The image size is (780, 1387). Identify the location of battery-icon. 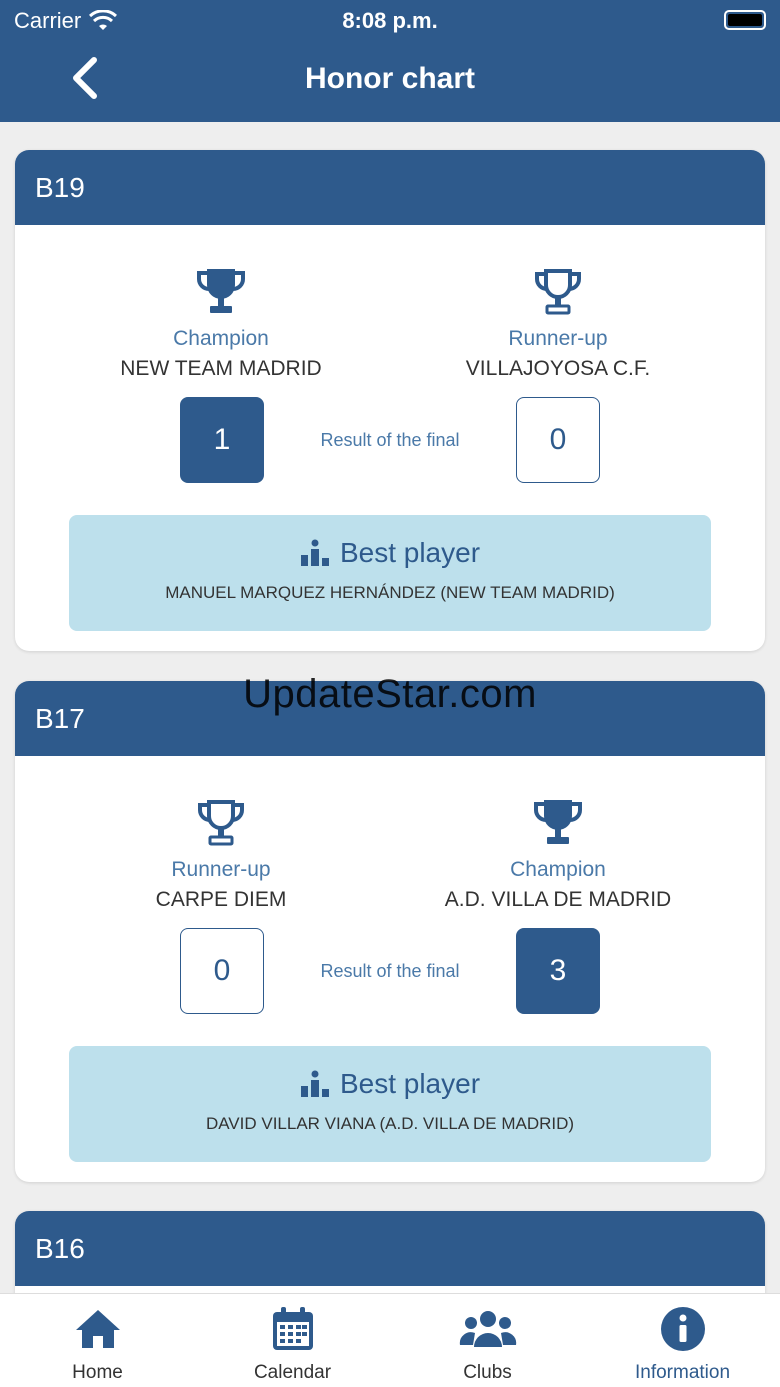
(745, 20).